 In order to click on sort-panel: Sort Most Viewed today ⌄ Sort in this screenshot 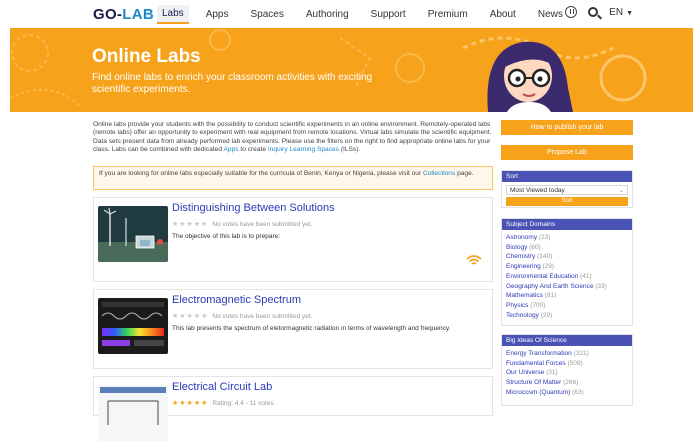, I will do `click(567, 189)`.